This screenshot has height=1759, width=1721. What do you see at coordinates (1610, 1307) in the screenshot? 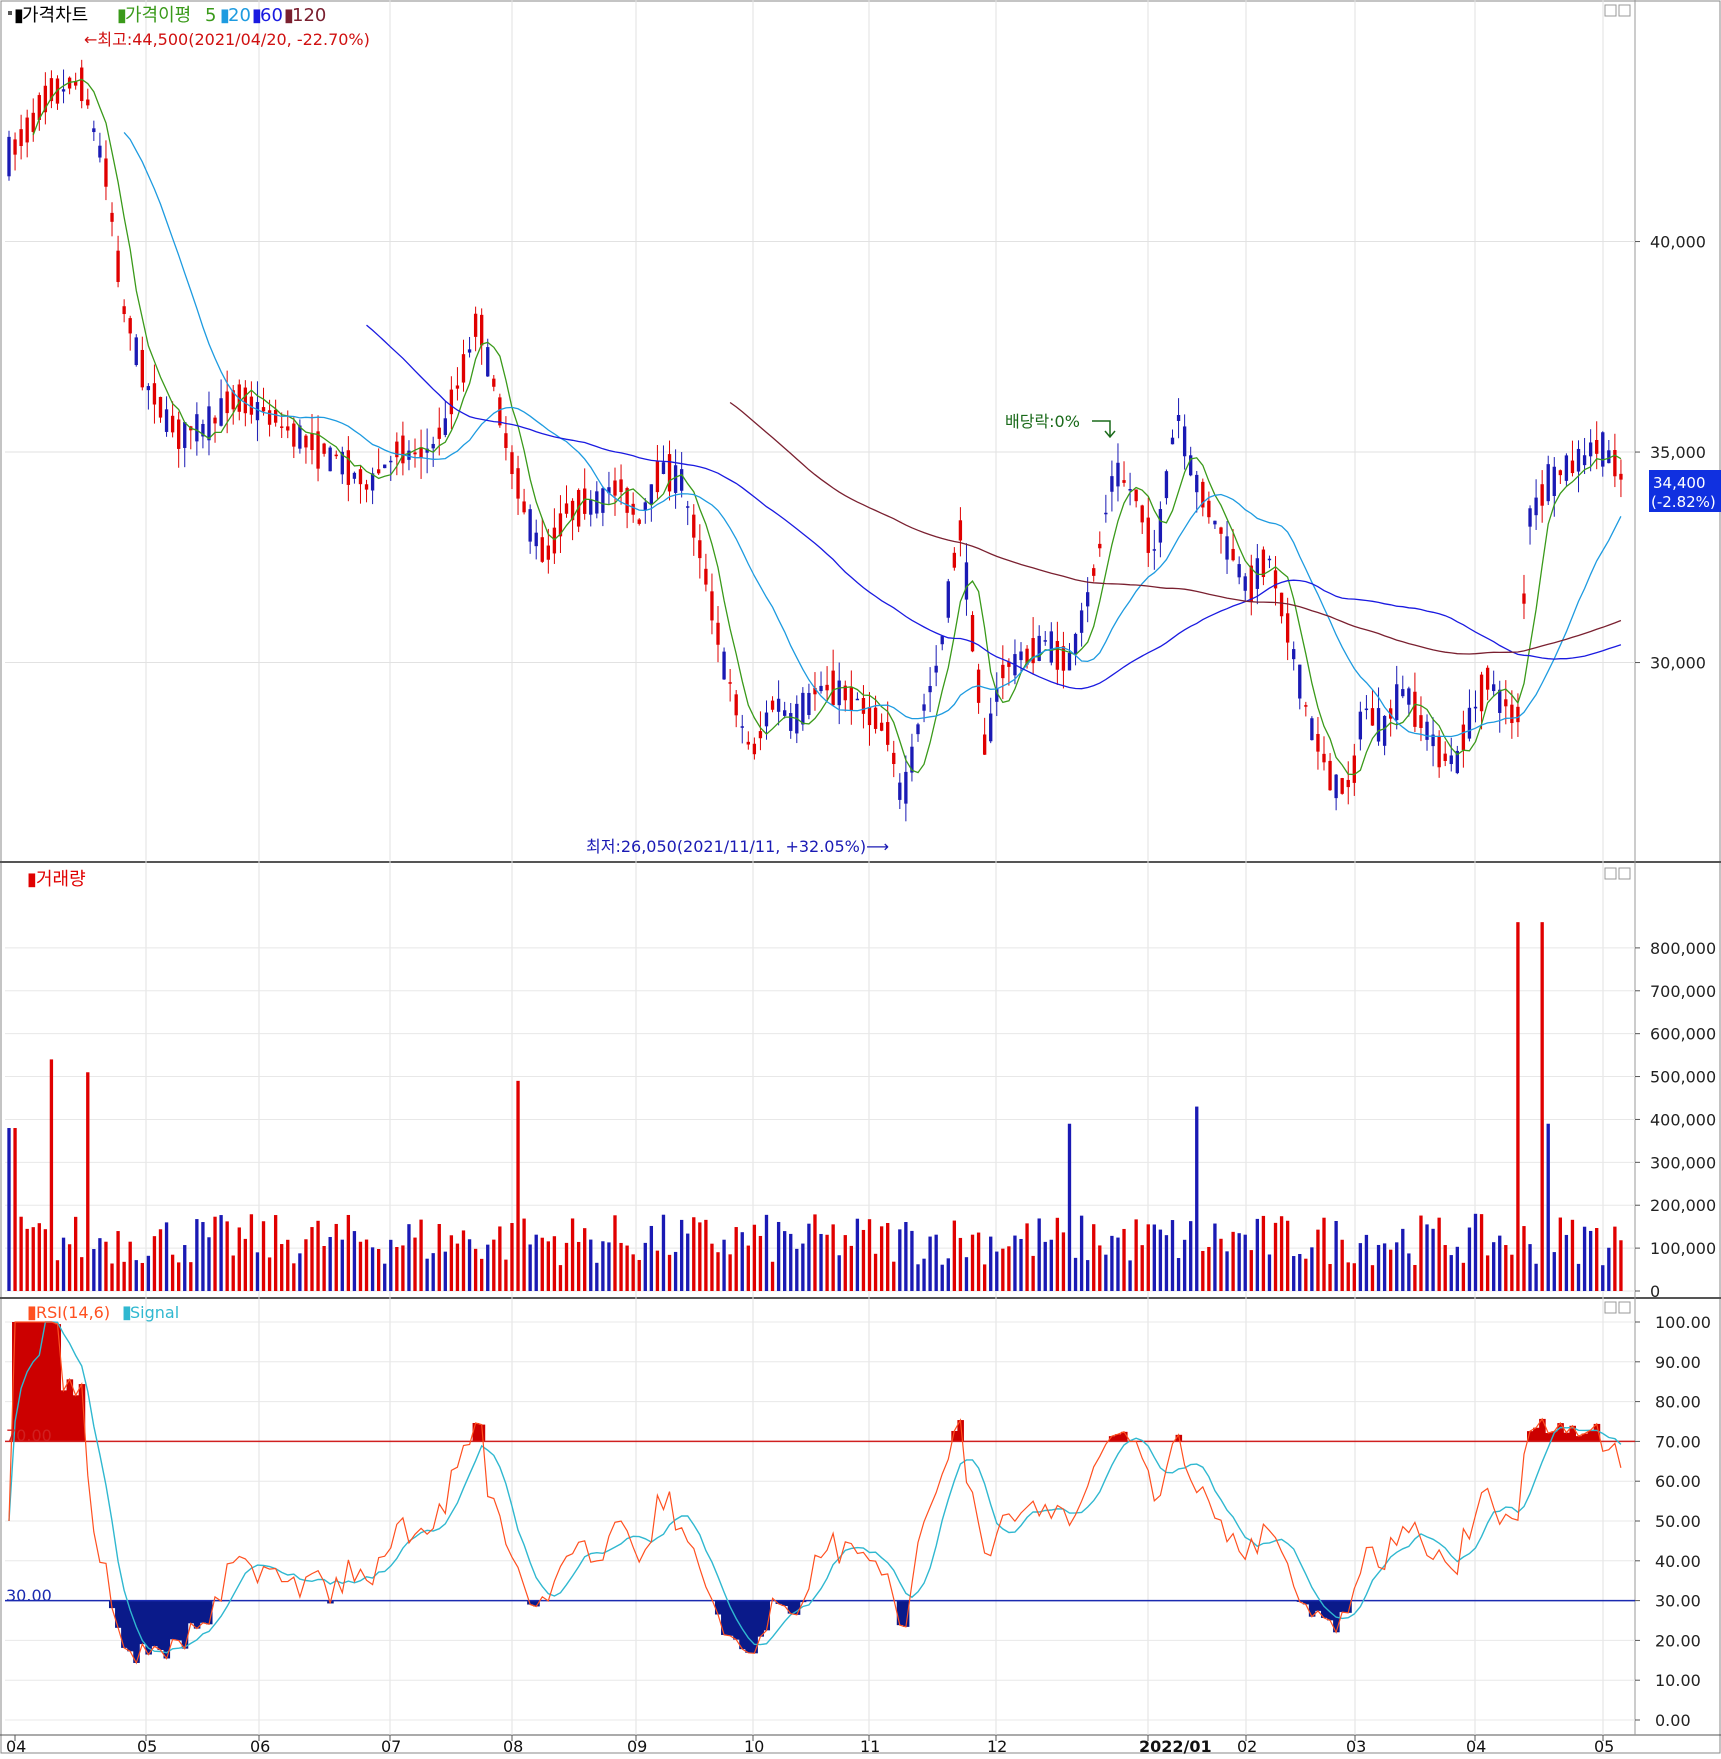
I see `rsi-minimize-button` at bounding box center [1610, 1307].